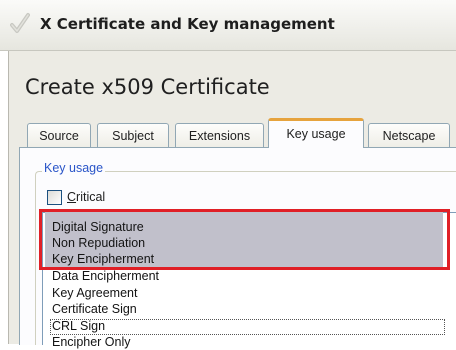 The width and height of the screenshot is (456, 350). I want to click on group-label-key-usage: Key usage, so click(74, 168).